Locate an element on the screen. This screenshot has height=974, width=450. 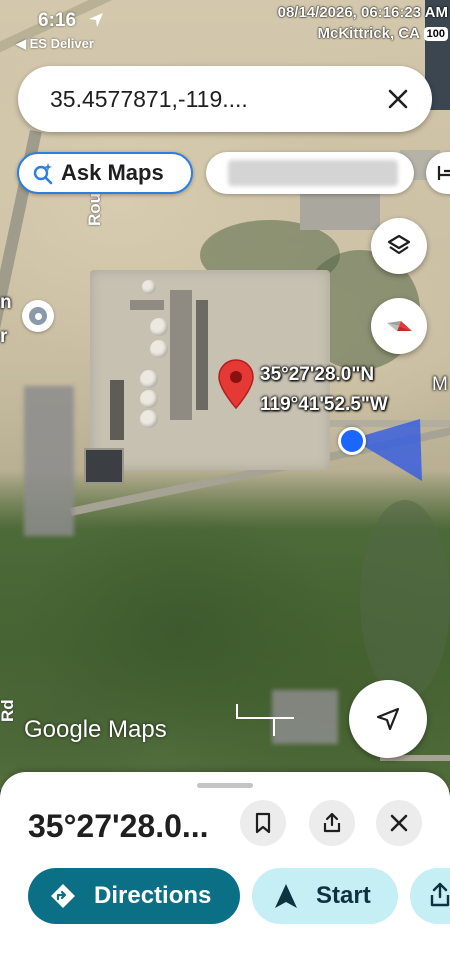
battery-indicator: 100 is located at coordinates (435, 34).